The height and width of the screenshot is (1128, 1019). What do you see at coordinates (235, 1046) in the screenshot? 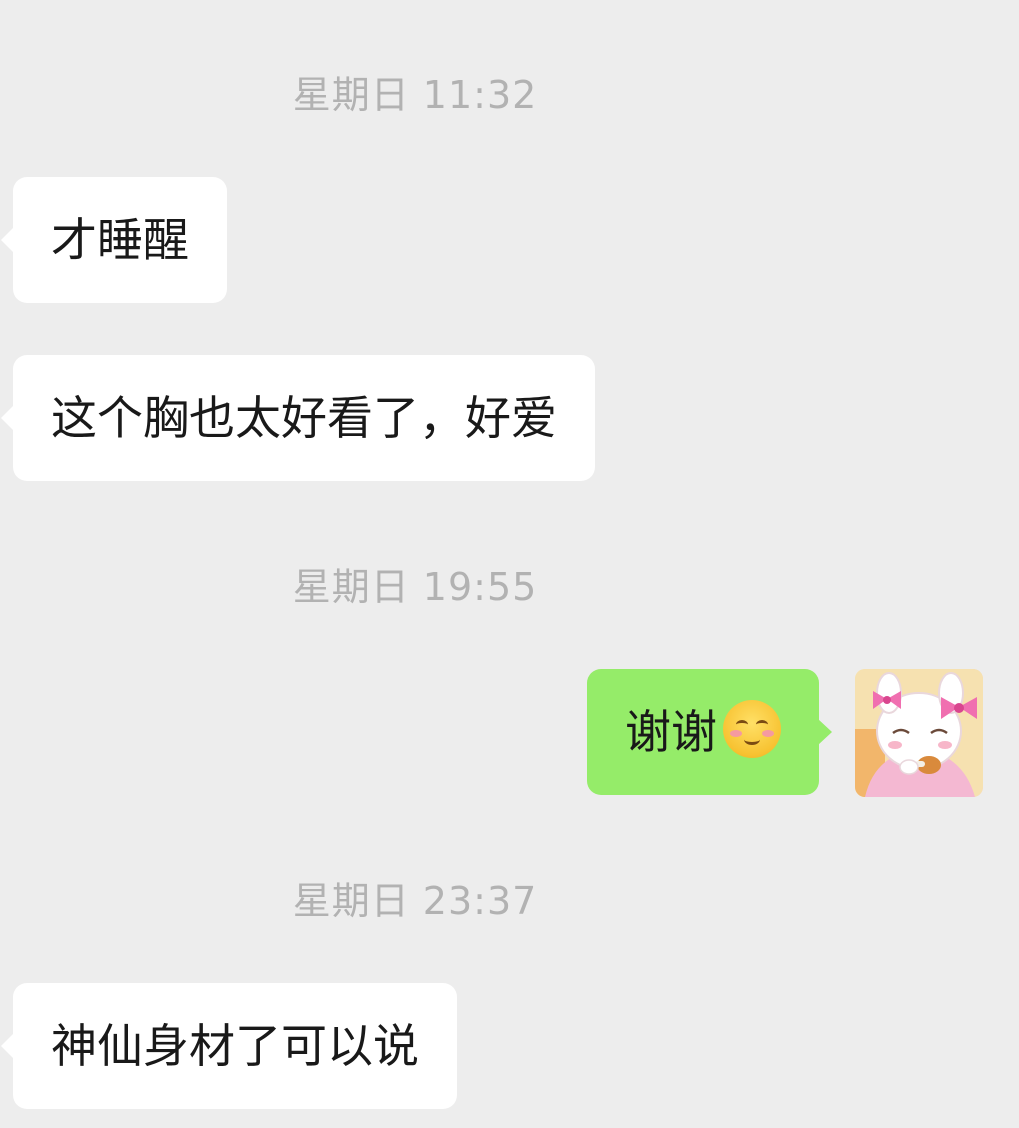
I see `message-text: 神仙身材了可以说` at bounding box center [235, 1046].